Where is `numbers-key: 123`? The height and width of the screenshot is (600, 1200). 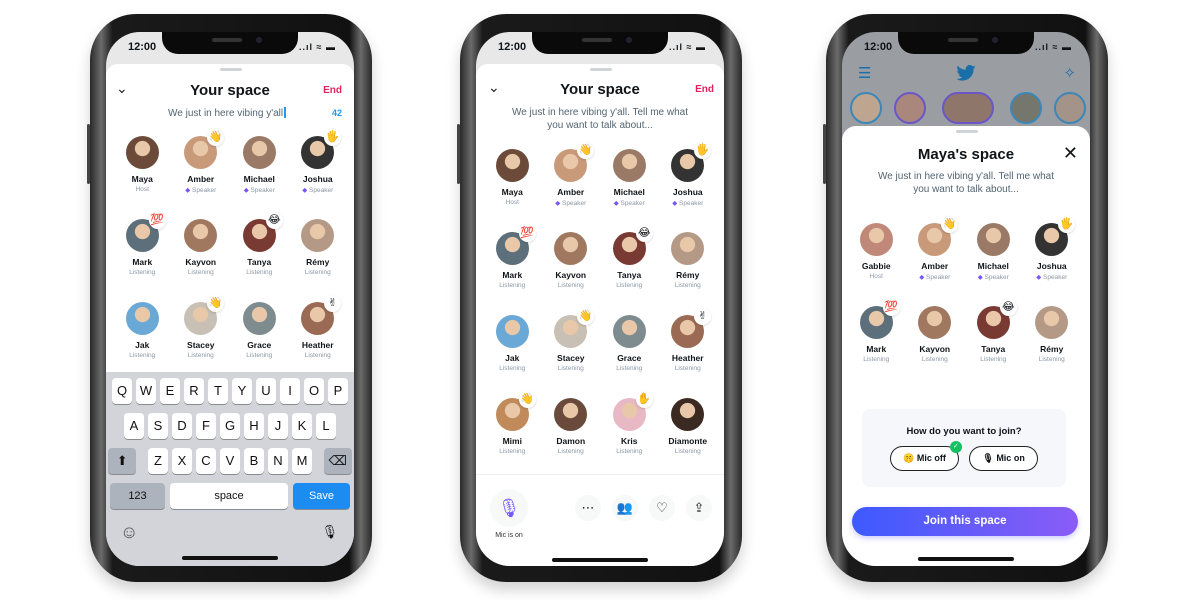 numbers-key: 123 is located at coordinates (137, 496).